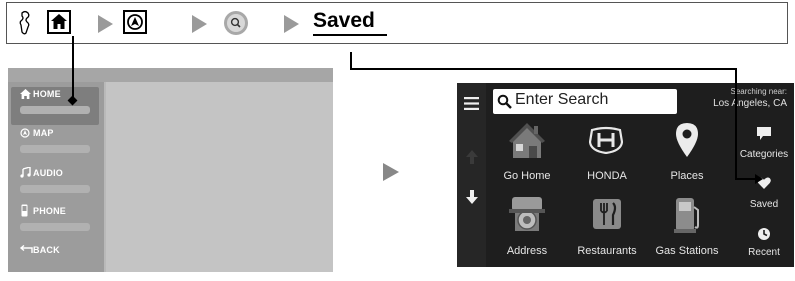  I want to click on categories-label: Categories, so click(764, 154).